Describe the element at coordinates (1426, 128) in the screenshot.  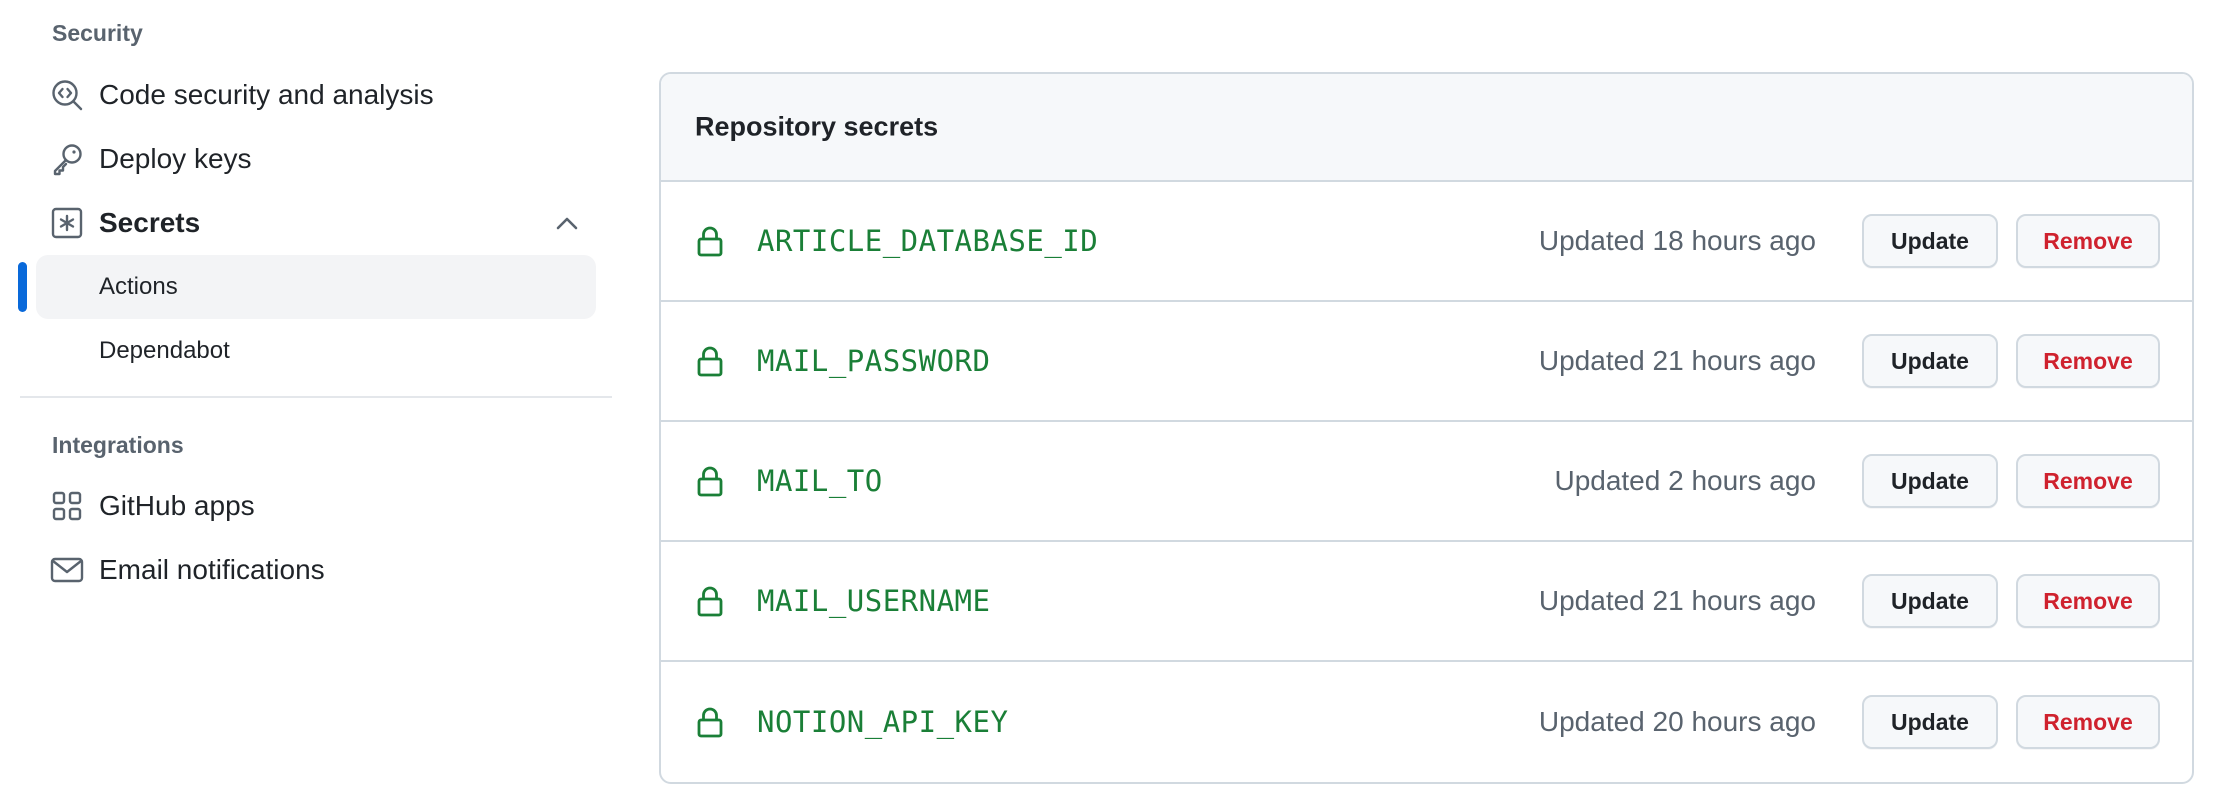
I see `box-header: Repository secrets` at that location.